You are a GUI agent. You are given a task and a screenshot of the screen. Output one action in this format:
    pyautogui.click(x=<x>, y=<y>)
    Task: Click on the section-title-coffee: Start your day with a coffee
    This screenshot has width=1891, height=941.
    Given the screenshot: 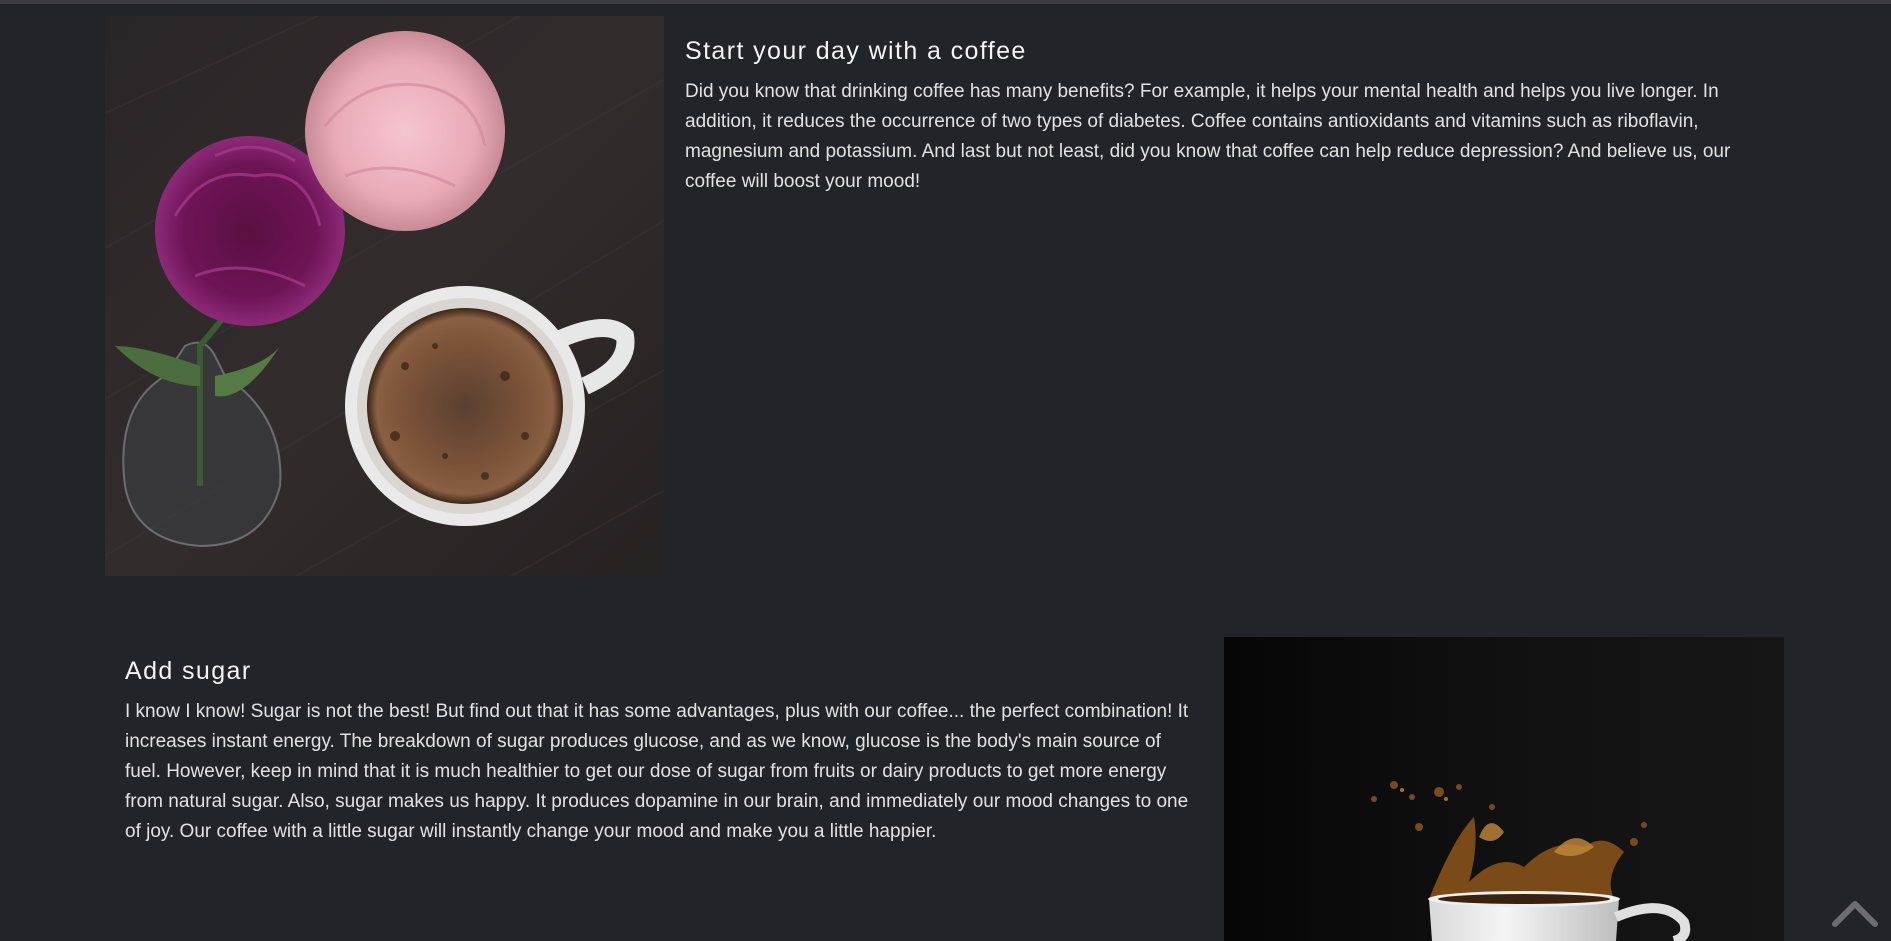 What is the action you would take?
    pyautogui.click(x=856, y=51)
    